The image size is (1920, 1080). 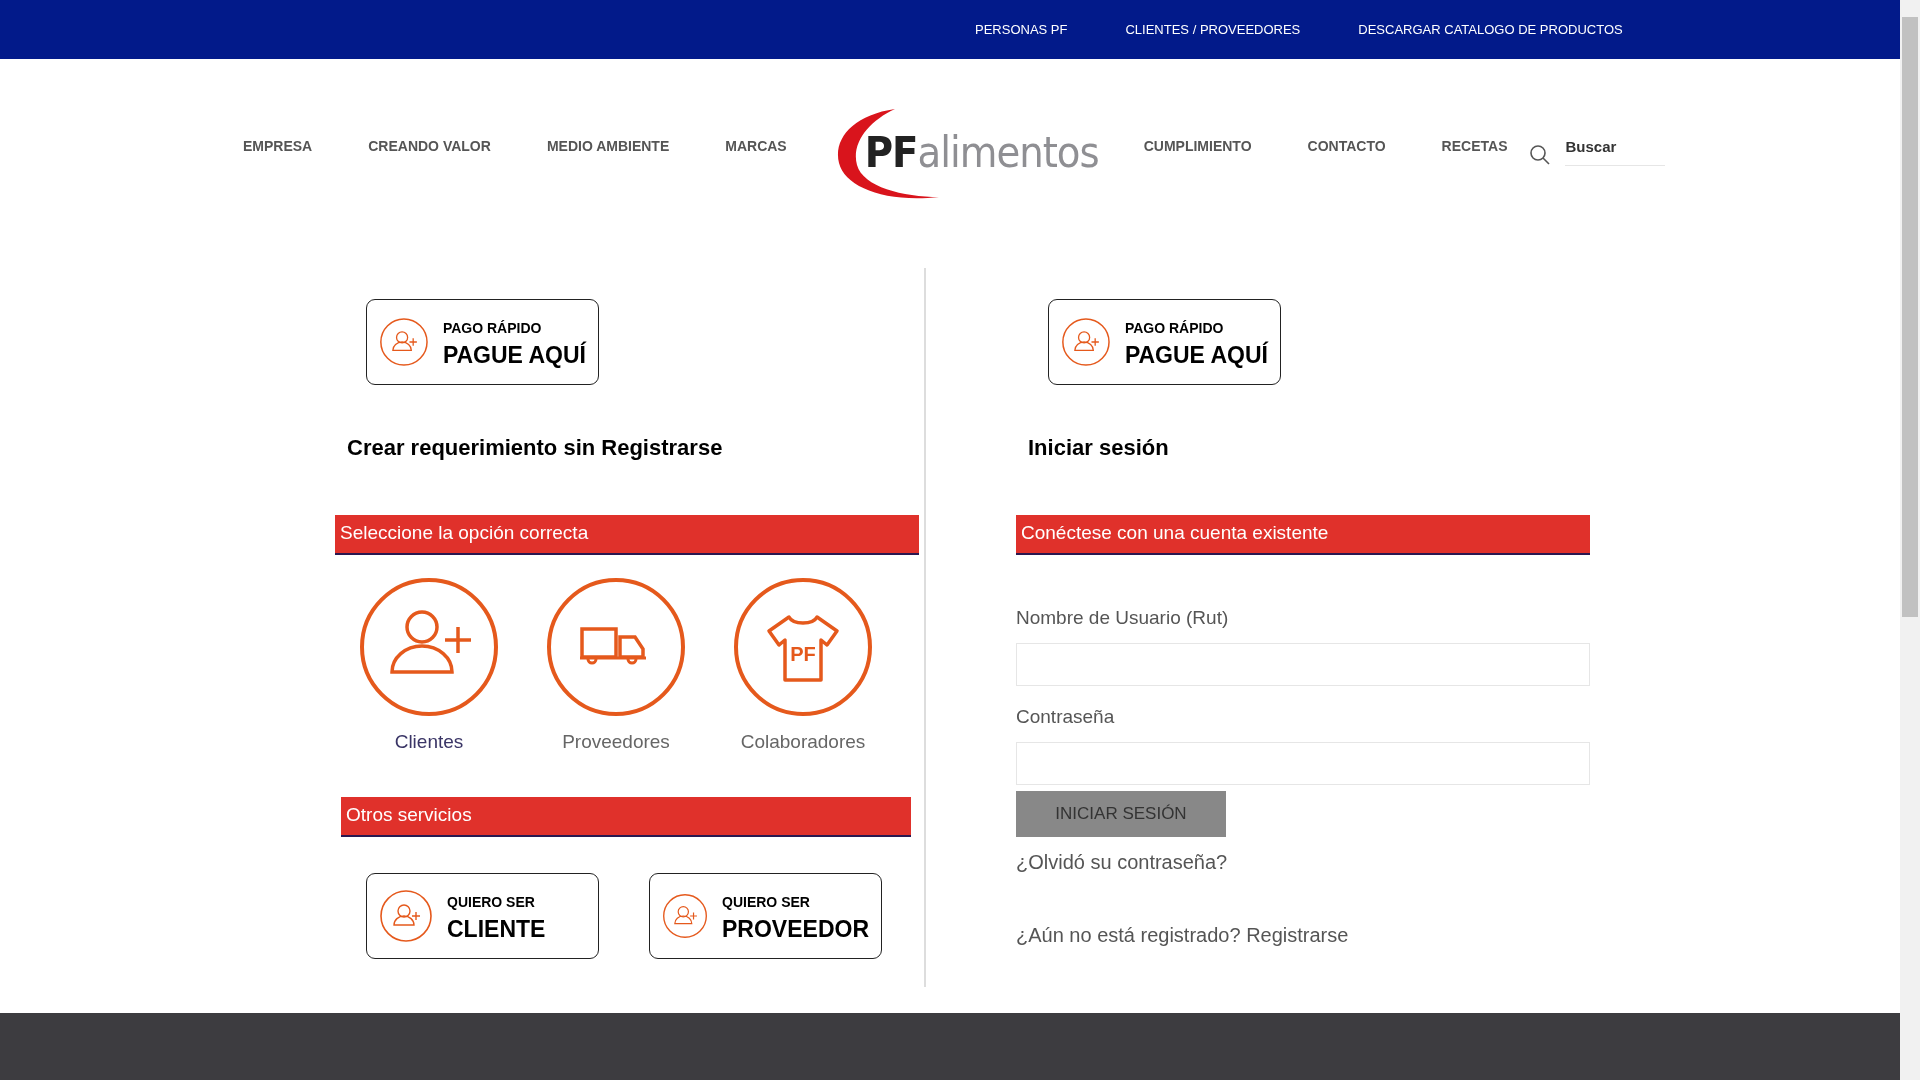 What do you see at coordinates (1474, 146) in the screenshot?
I see `nav-link: RECETAS` at bounding box center [1474, 146].